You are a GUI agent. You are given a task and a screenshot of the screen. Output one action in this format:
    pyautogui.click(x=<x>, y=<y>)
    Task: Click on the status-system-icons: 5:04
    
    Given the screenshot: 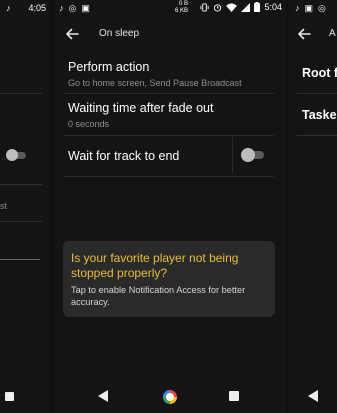 What is the action you would take?
    pyautogui.click(x=241, y=7)
    